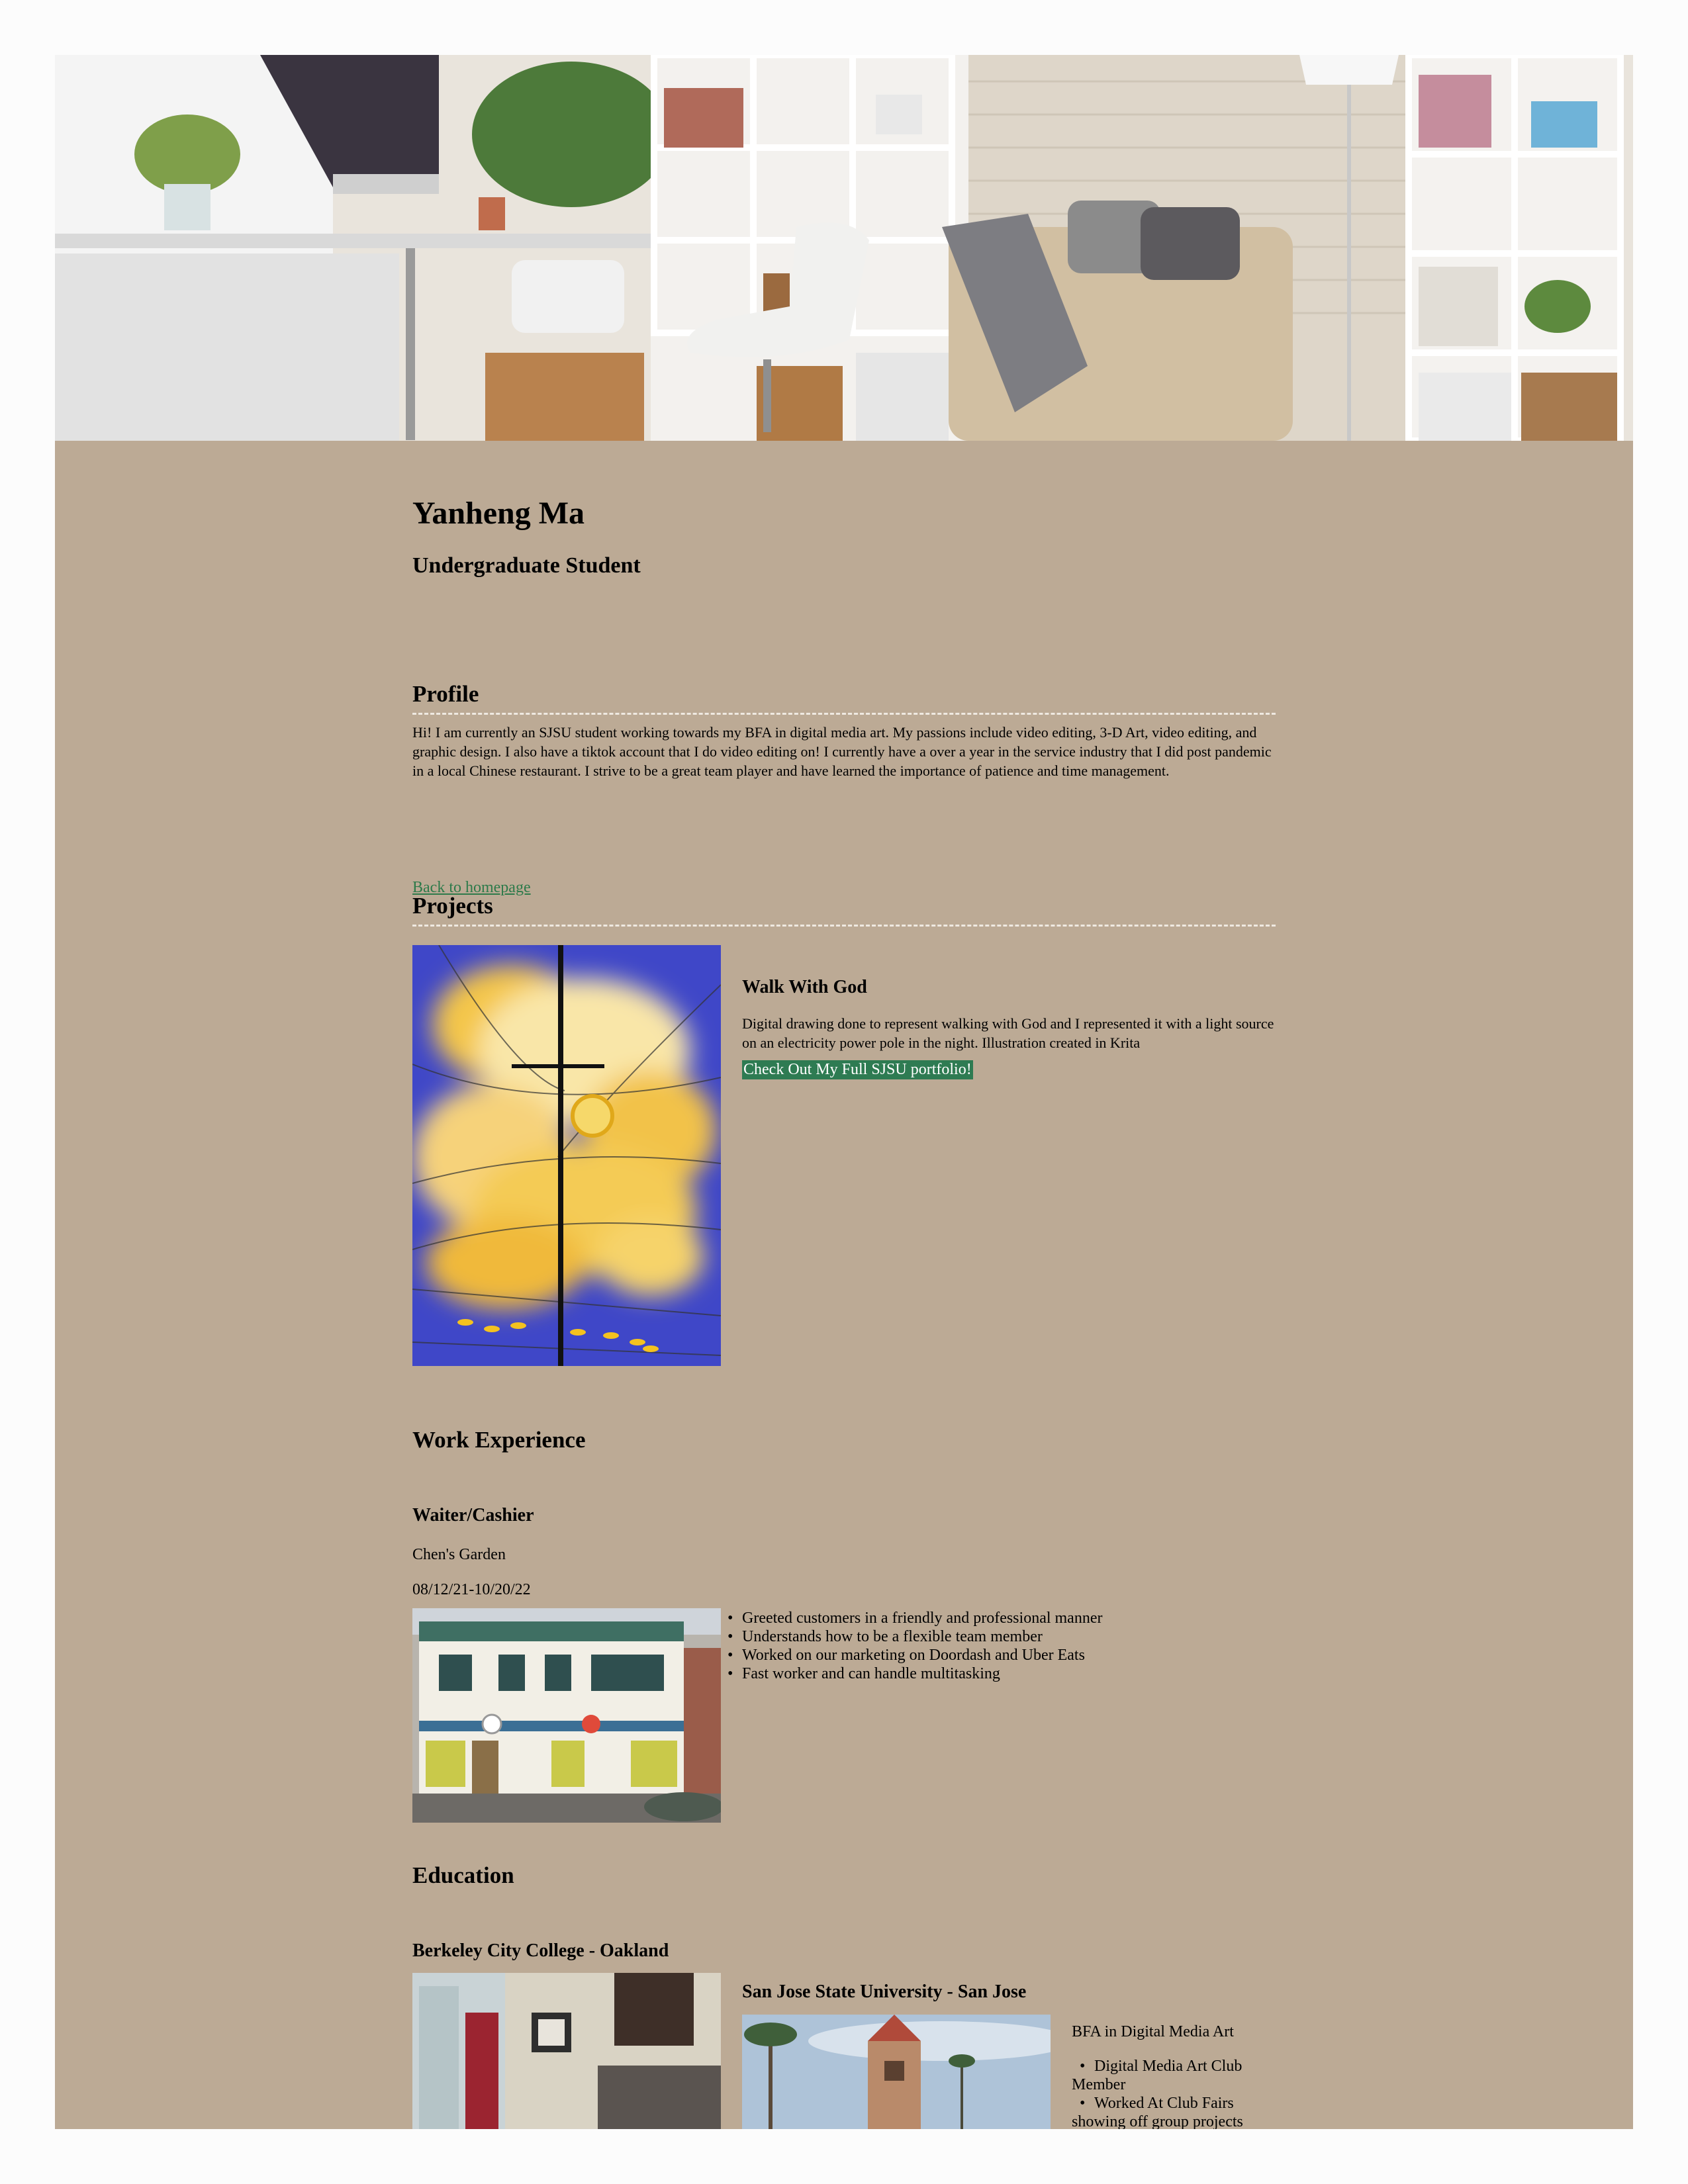 Image resolution: width=1688 pixels, height=2184 pixels. What do you see at coordinates (1001, 1673) in the screenshot?
I see `list-item: Fast worker and can handle multitasking` at bounding box center [1001, 1673].